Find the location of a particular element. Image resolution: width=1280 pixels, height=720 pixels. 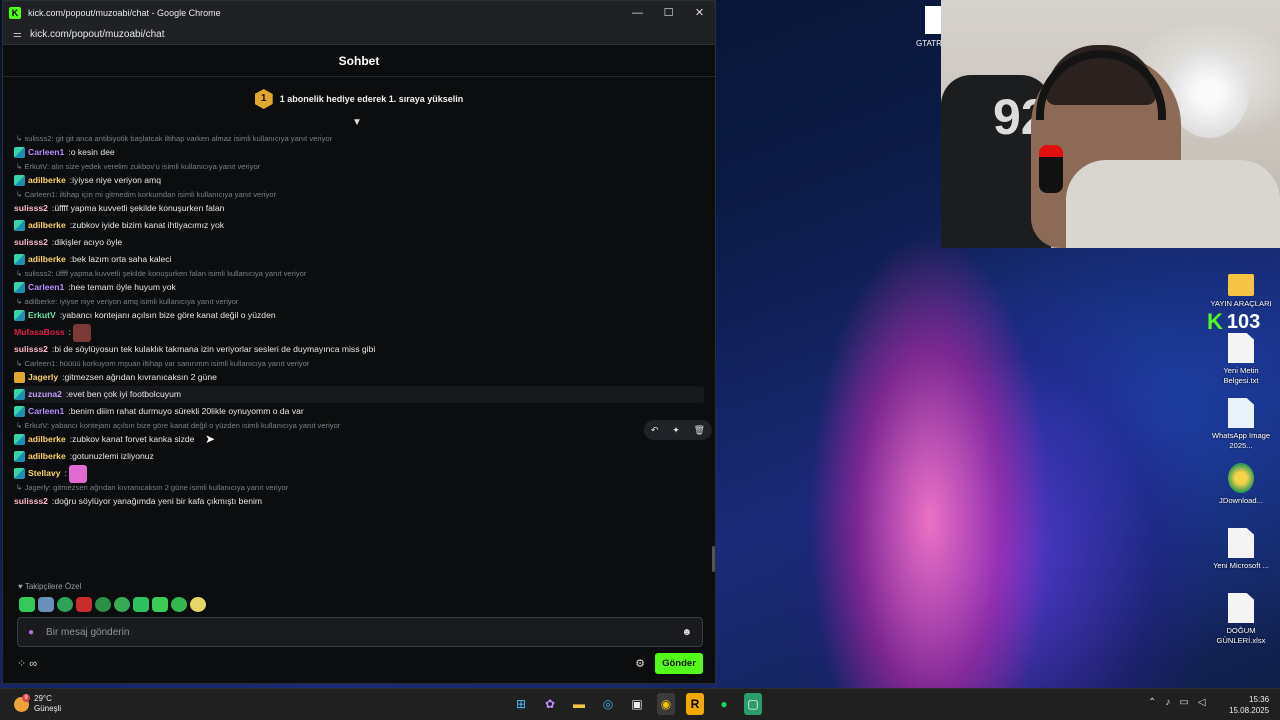

file-icon is located at coordinates (933, 20).